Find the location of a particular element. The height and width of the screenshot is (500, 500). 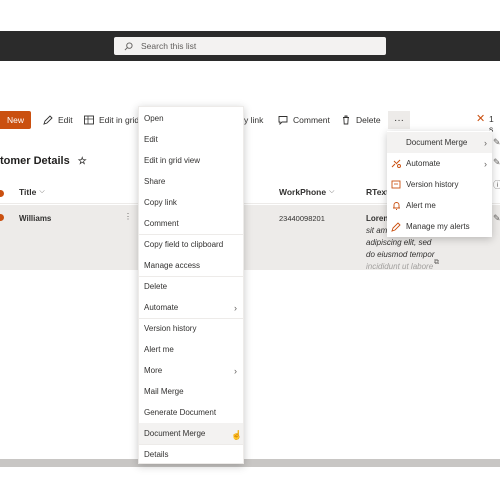

submenu-item-label: Alert me is located at coordinates (421, 205).